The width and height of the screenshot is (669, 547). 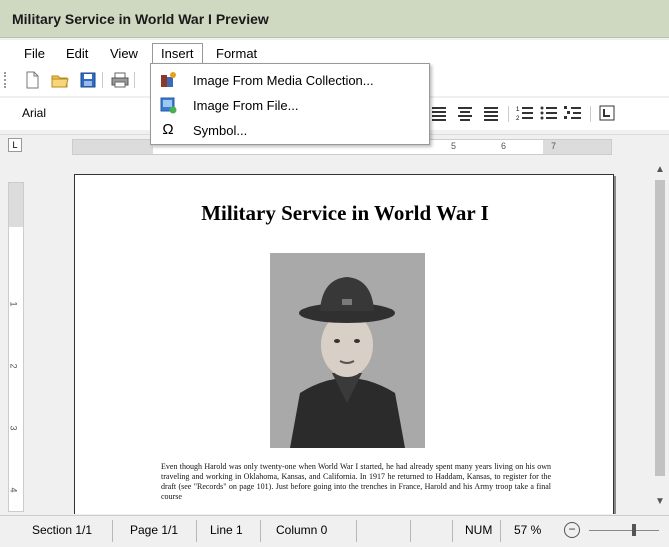 I want to click on media-collection-icon, so click(x=168, y=80).